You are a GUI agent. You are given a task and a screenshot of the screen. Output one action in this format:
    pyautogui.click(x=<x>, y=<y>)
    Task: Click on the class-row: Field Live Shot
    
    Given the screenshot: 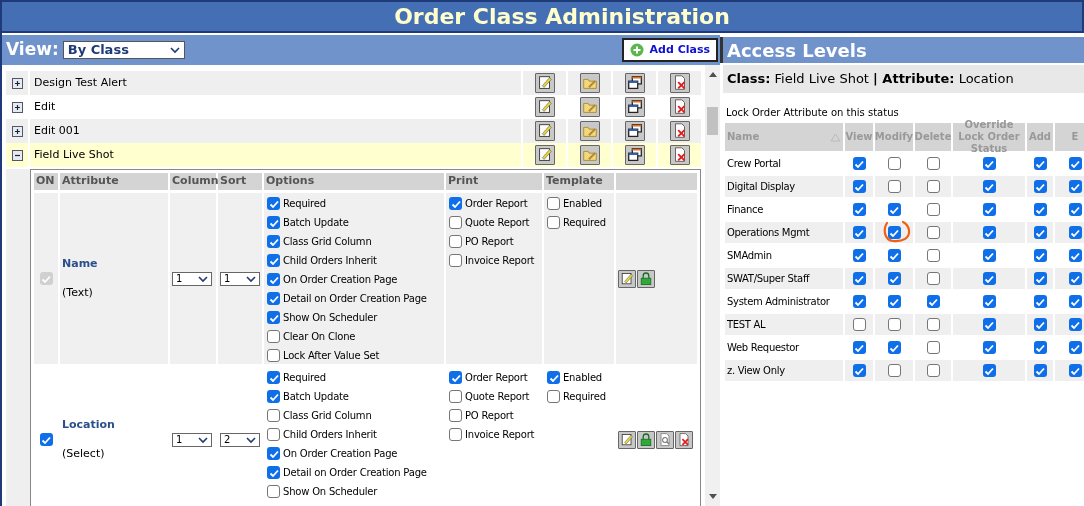 What is the action you would take?
    pyautogui.click(x=353, y=155)
    